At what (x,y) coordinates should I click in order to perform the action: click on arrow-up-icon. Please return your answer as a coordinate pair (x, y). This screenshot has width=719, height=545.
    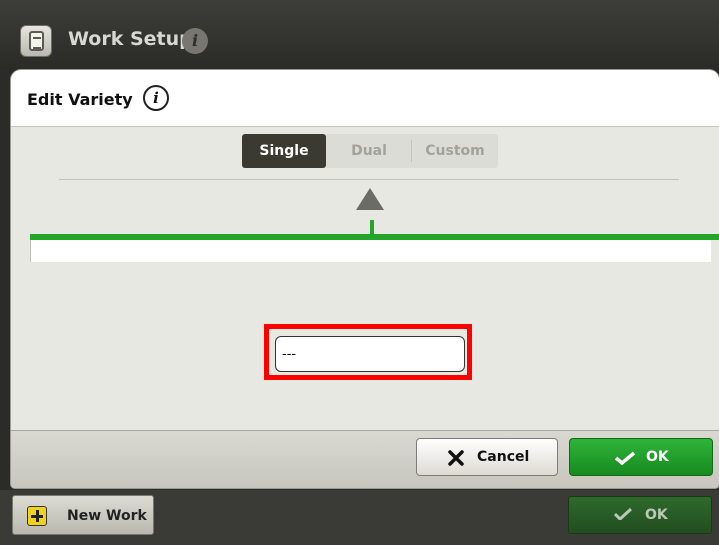
    Looking at the image, I should click on (370, 199).